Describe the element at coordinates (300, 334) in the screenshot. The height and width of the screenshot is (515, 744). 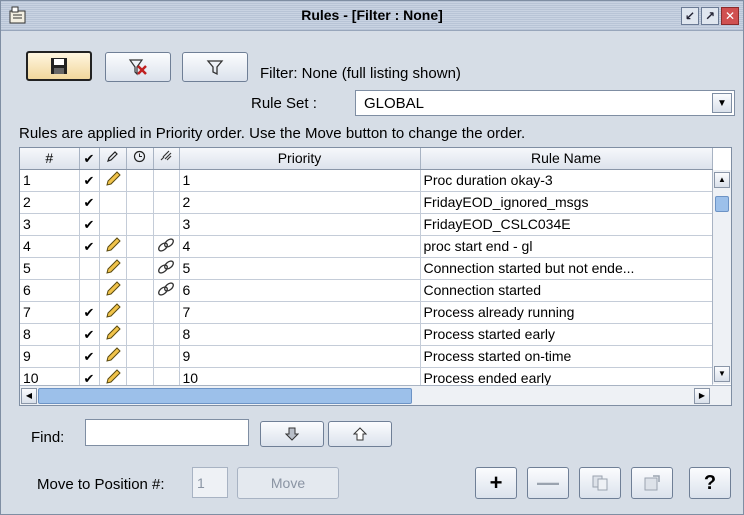
I see `row-priority-cell: 8` at that location.